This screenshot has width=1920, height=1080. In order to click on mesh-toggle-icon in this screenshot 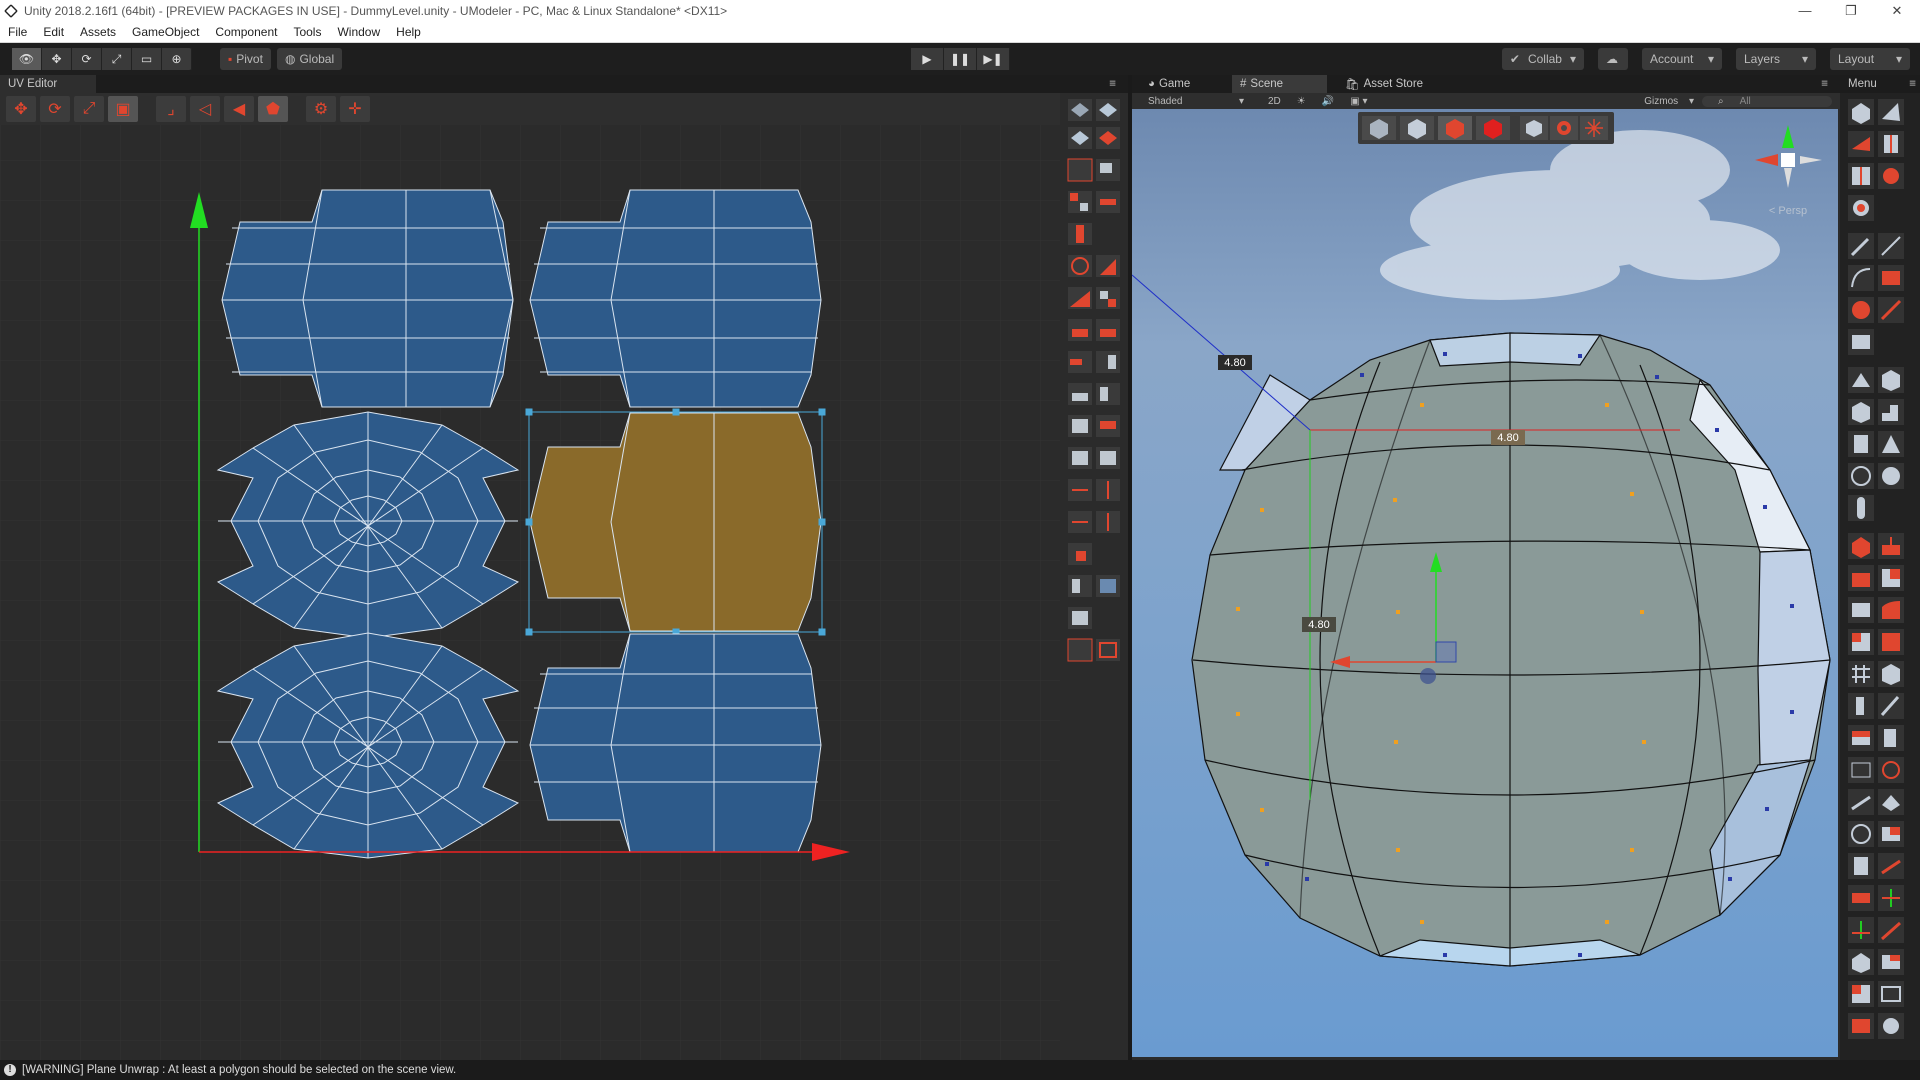, I will do `click(1534, 128)`.